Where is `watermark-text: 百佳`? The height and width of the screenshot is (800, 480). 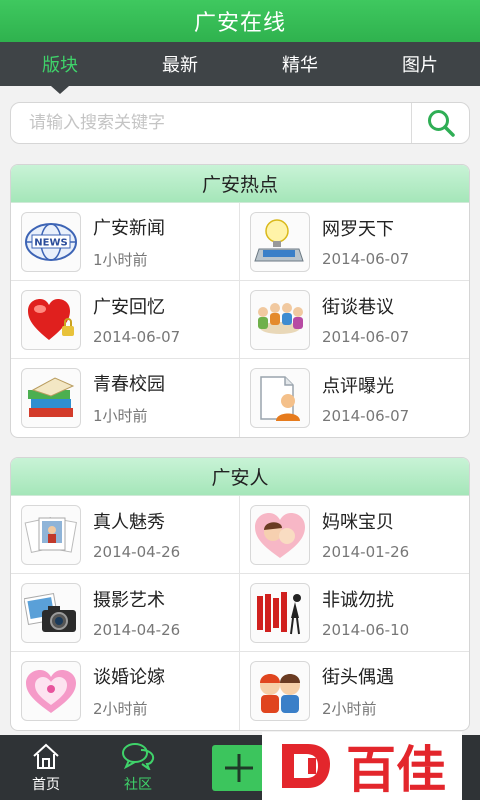
watermark-text: 百佳 is located at coordinates (396, 770).